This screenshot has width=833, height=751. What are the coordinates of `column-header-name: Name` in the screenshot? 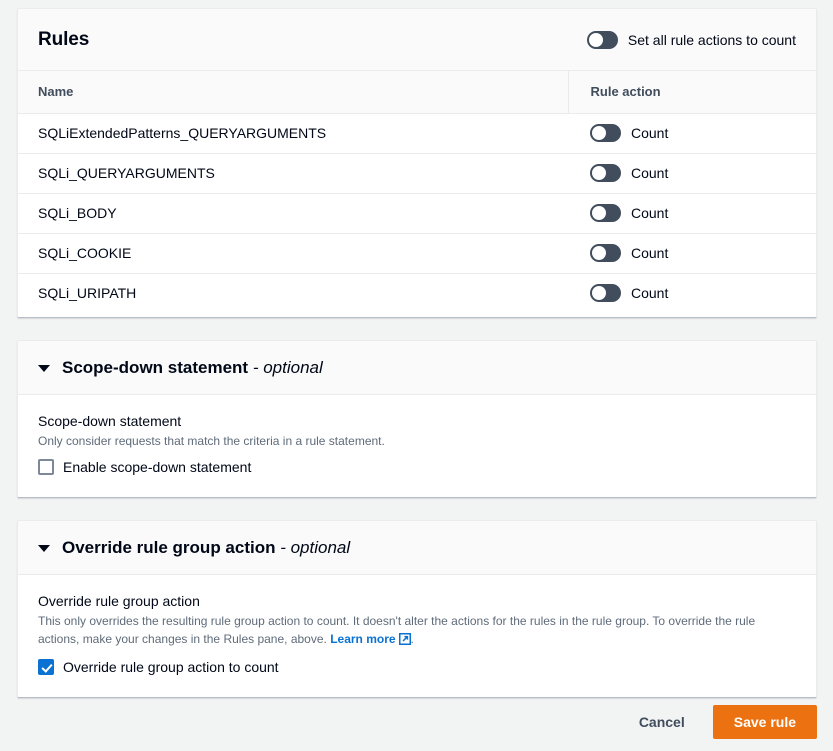 It's located at (293, 92).